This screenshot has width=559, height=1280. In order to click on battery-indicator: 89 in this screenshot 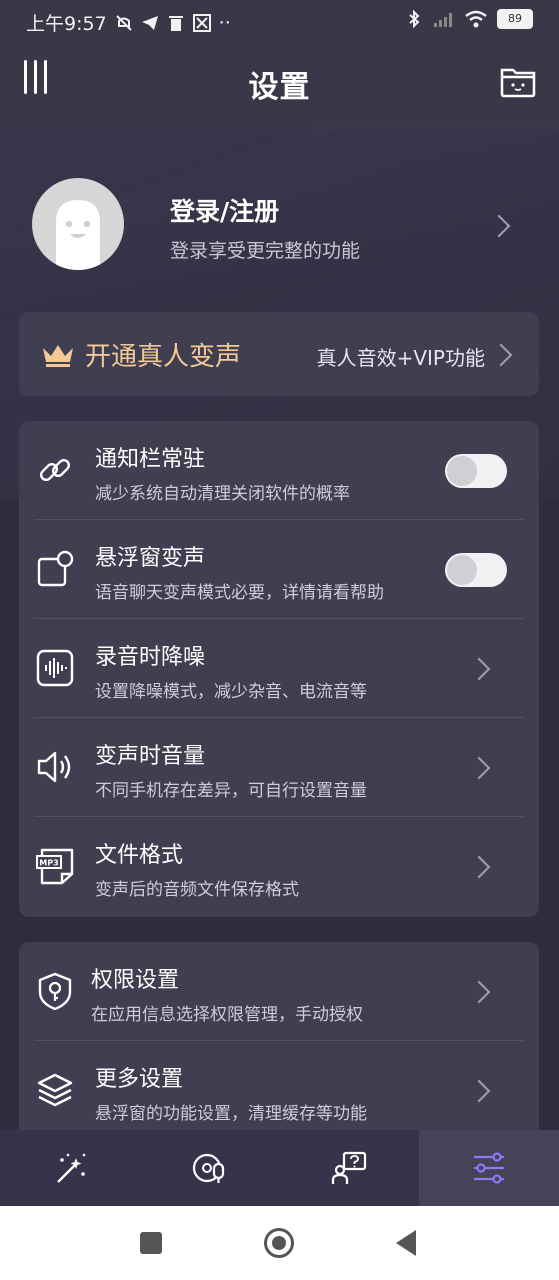, I will do `click(515, 19)`.